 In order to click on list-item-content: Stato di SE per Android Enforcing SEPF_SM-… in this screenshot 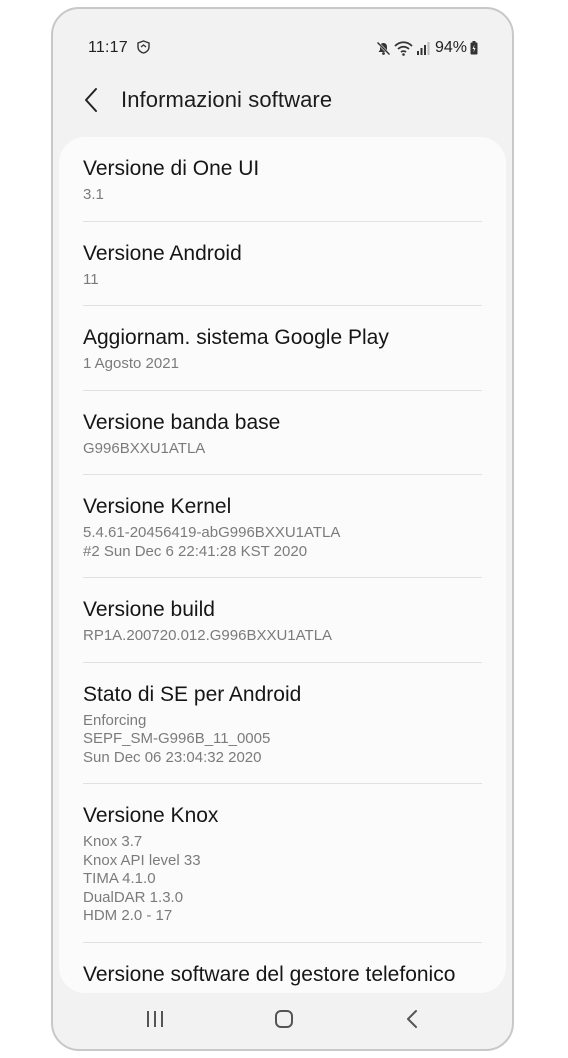, I will do `click(282, 732)`.